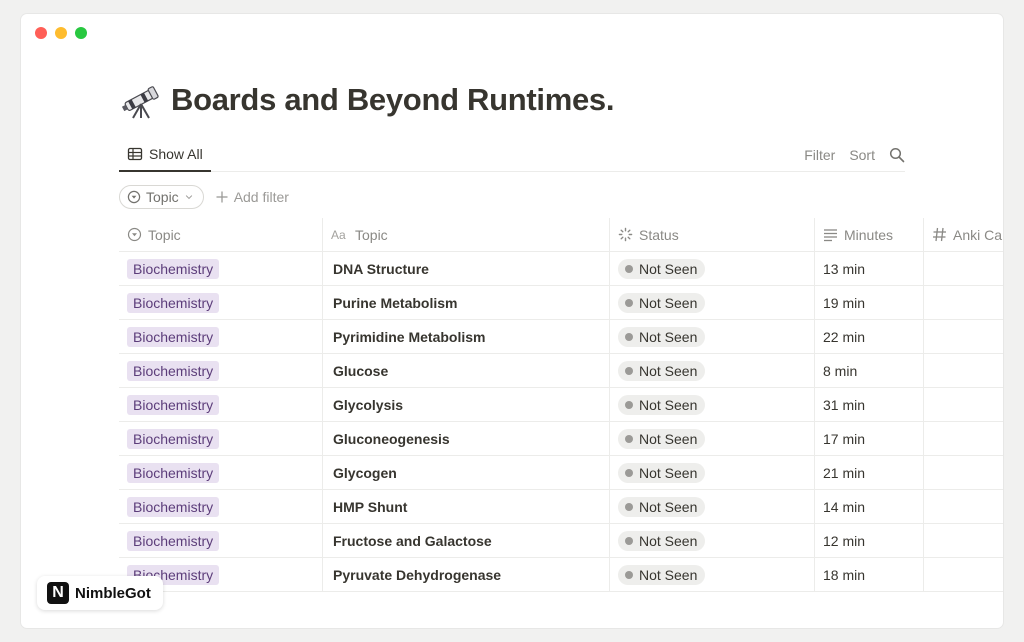 Image resolution: width=1024 pixels, height=642 pixels. What do you see at coordinates (869, 234) in the screenshot?
I see `column-header-minutes: Minutes` at bounding box center [869, 234].